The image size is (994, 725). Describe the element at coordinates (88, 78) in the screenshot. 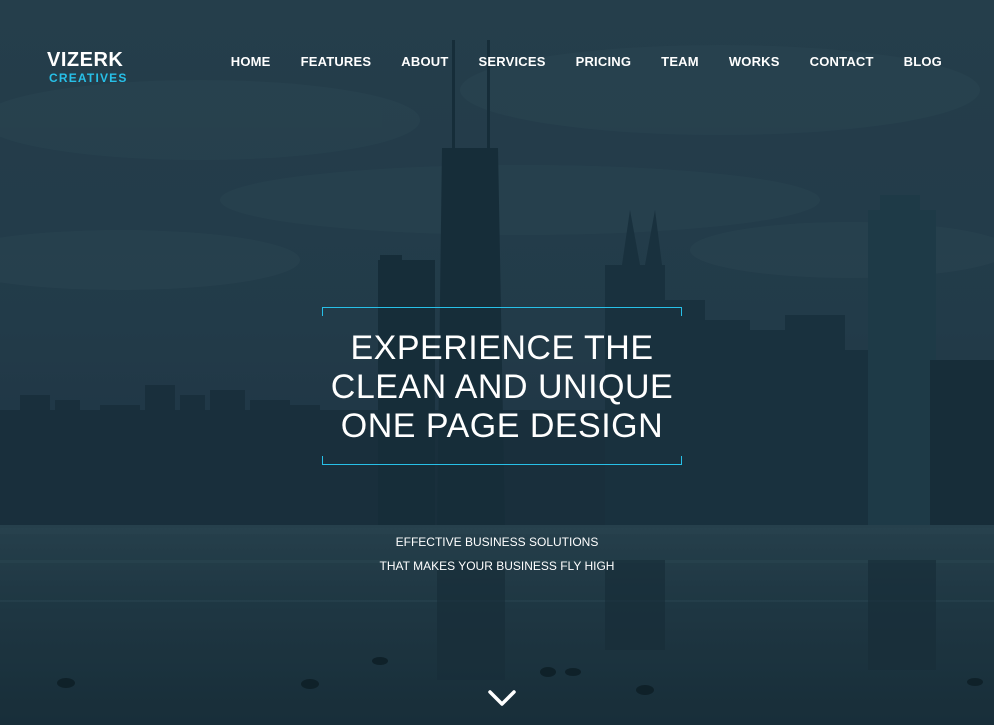

I see `brand-tagline: CREATIVES` at that location.